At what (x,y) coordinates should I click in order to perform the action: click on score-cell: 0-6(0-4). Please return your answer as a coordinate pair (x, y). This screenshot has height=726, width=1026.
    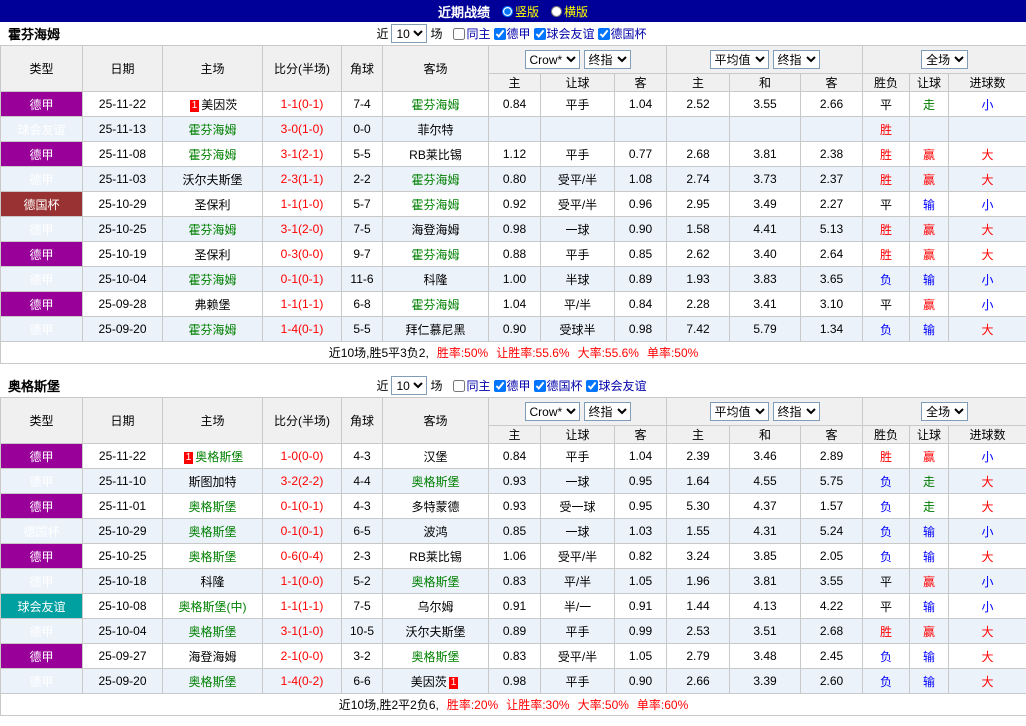
    Looking at the image, I should click on (302, 556).